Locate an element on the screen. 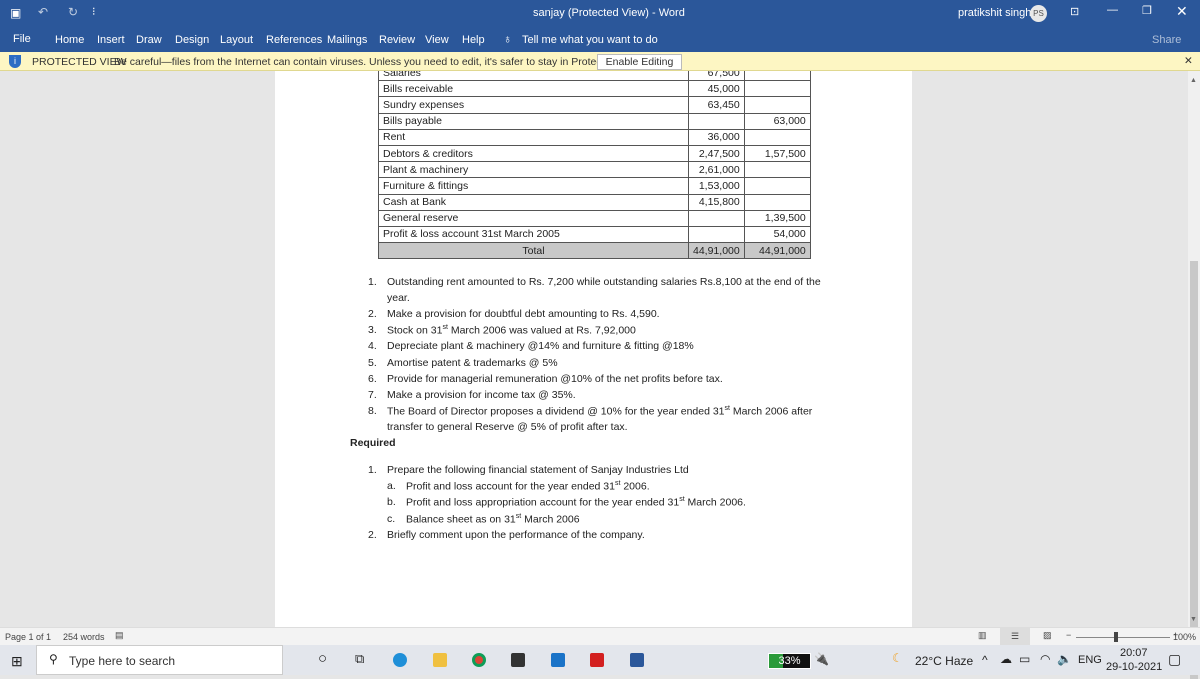 The width and height of the screenshot is (1200, 679). zoom-slider-thumb is located at coordinates (1116, 637).